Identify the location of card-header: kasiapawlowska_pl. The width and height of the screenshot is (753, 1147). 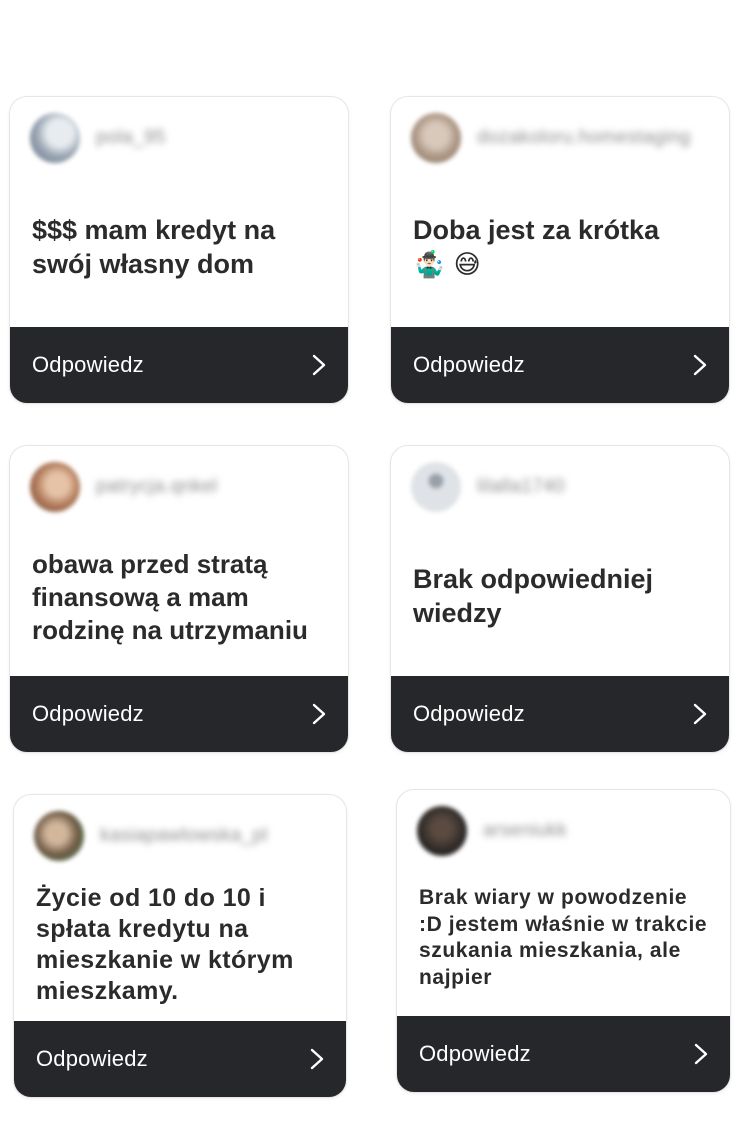
(151, 836).